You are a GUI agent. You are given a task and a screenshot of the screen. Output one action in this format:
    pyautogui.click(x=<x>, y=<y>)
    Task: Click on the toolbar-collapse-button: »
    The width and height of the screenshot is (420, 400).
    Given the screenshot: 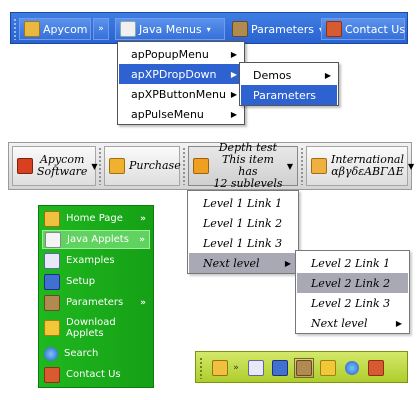 What is the action you would take?
    pyautogui.click(x=236, y=368)
    